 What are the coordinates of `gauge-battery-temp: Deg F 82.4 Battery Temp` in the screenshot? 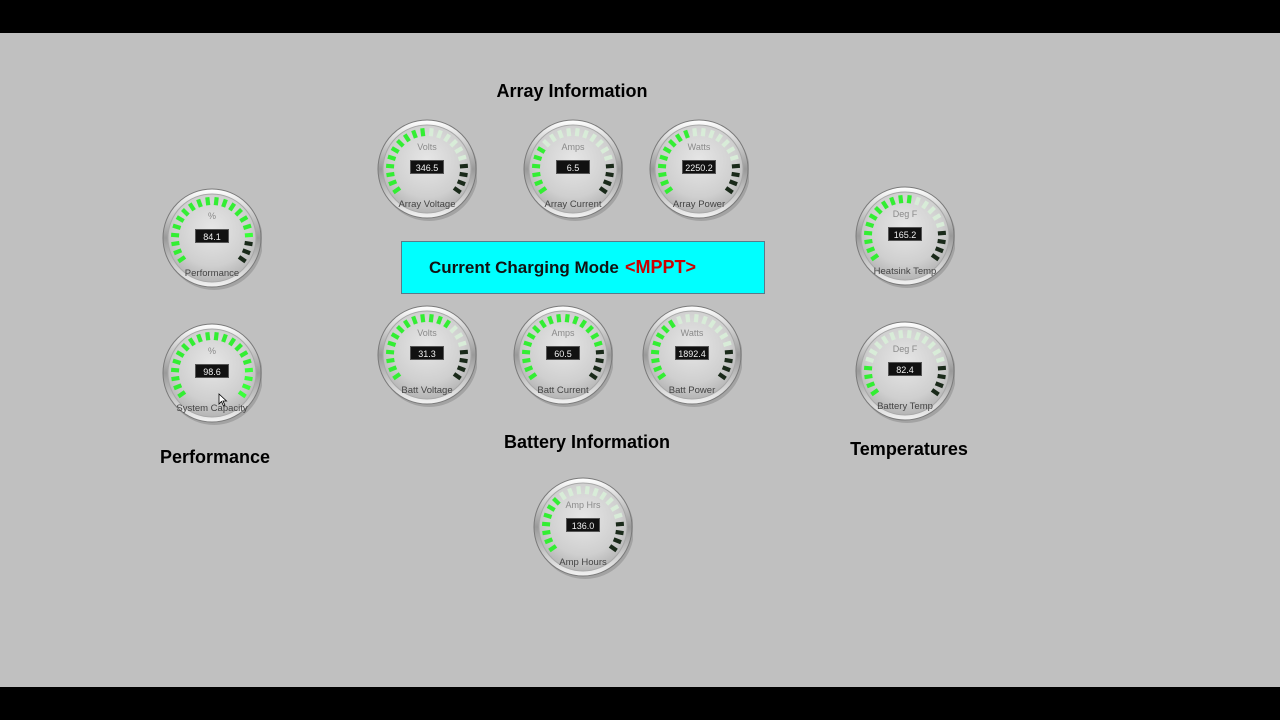 It's located at (905, 371).